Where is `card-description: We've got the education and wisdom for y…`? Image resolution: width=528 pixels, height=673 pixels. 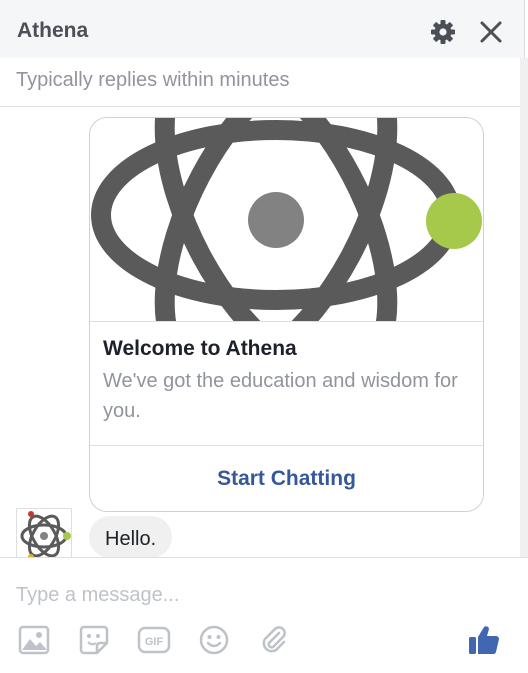 card-description: We've got the education and wisdom for y… is located at coordinates (280, 396).